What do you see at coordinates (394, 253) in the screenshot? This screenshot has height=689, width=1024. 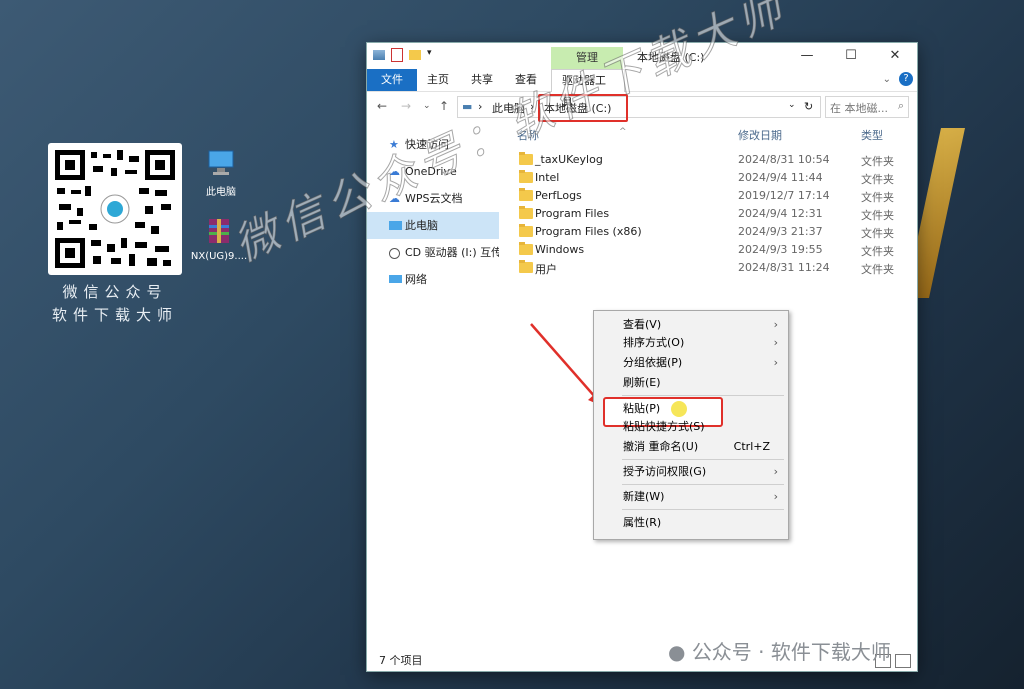 I see `disc-icon` at bounding box center [394, 253].